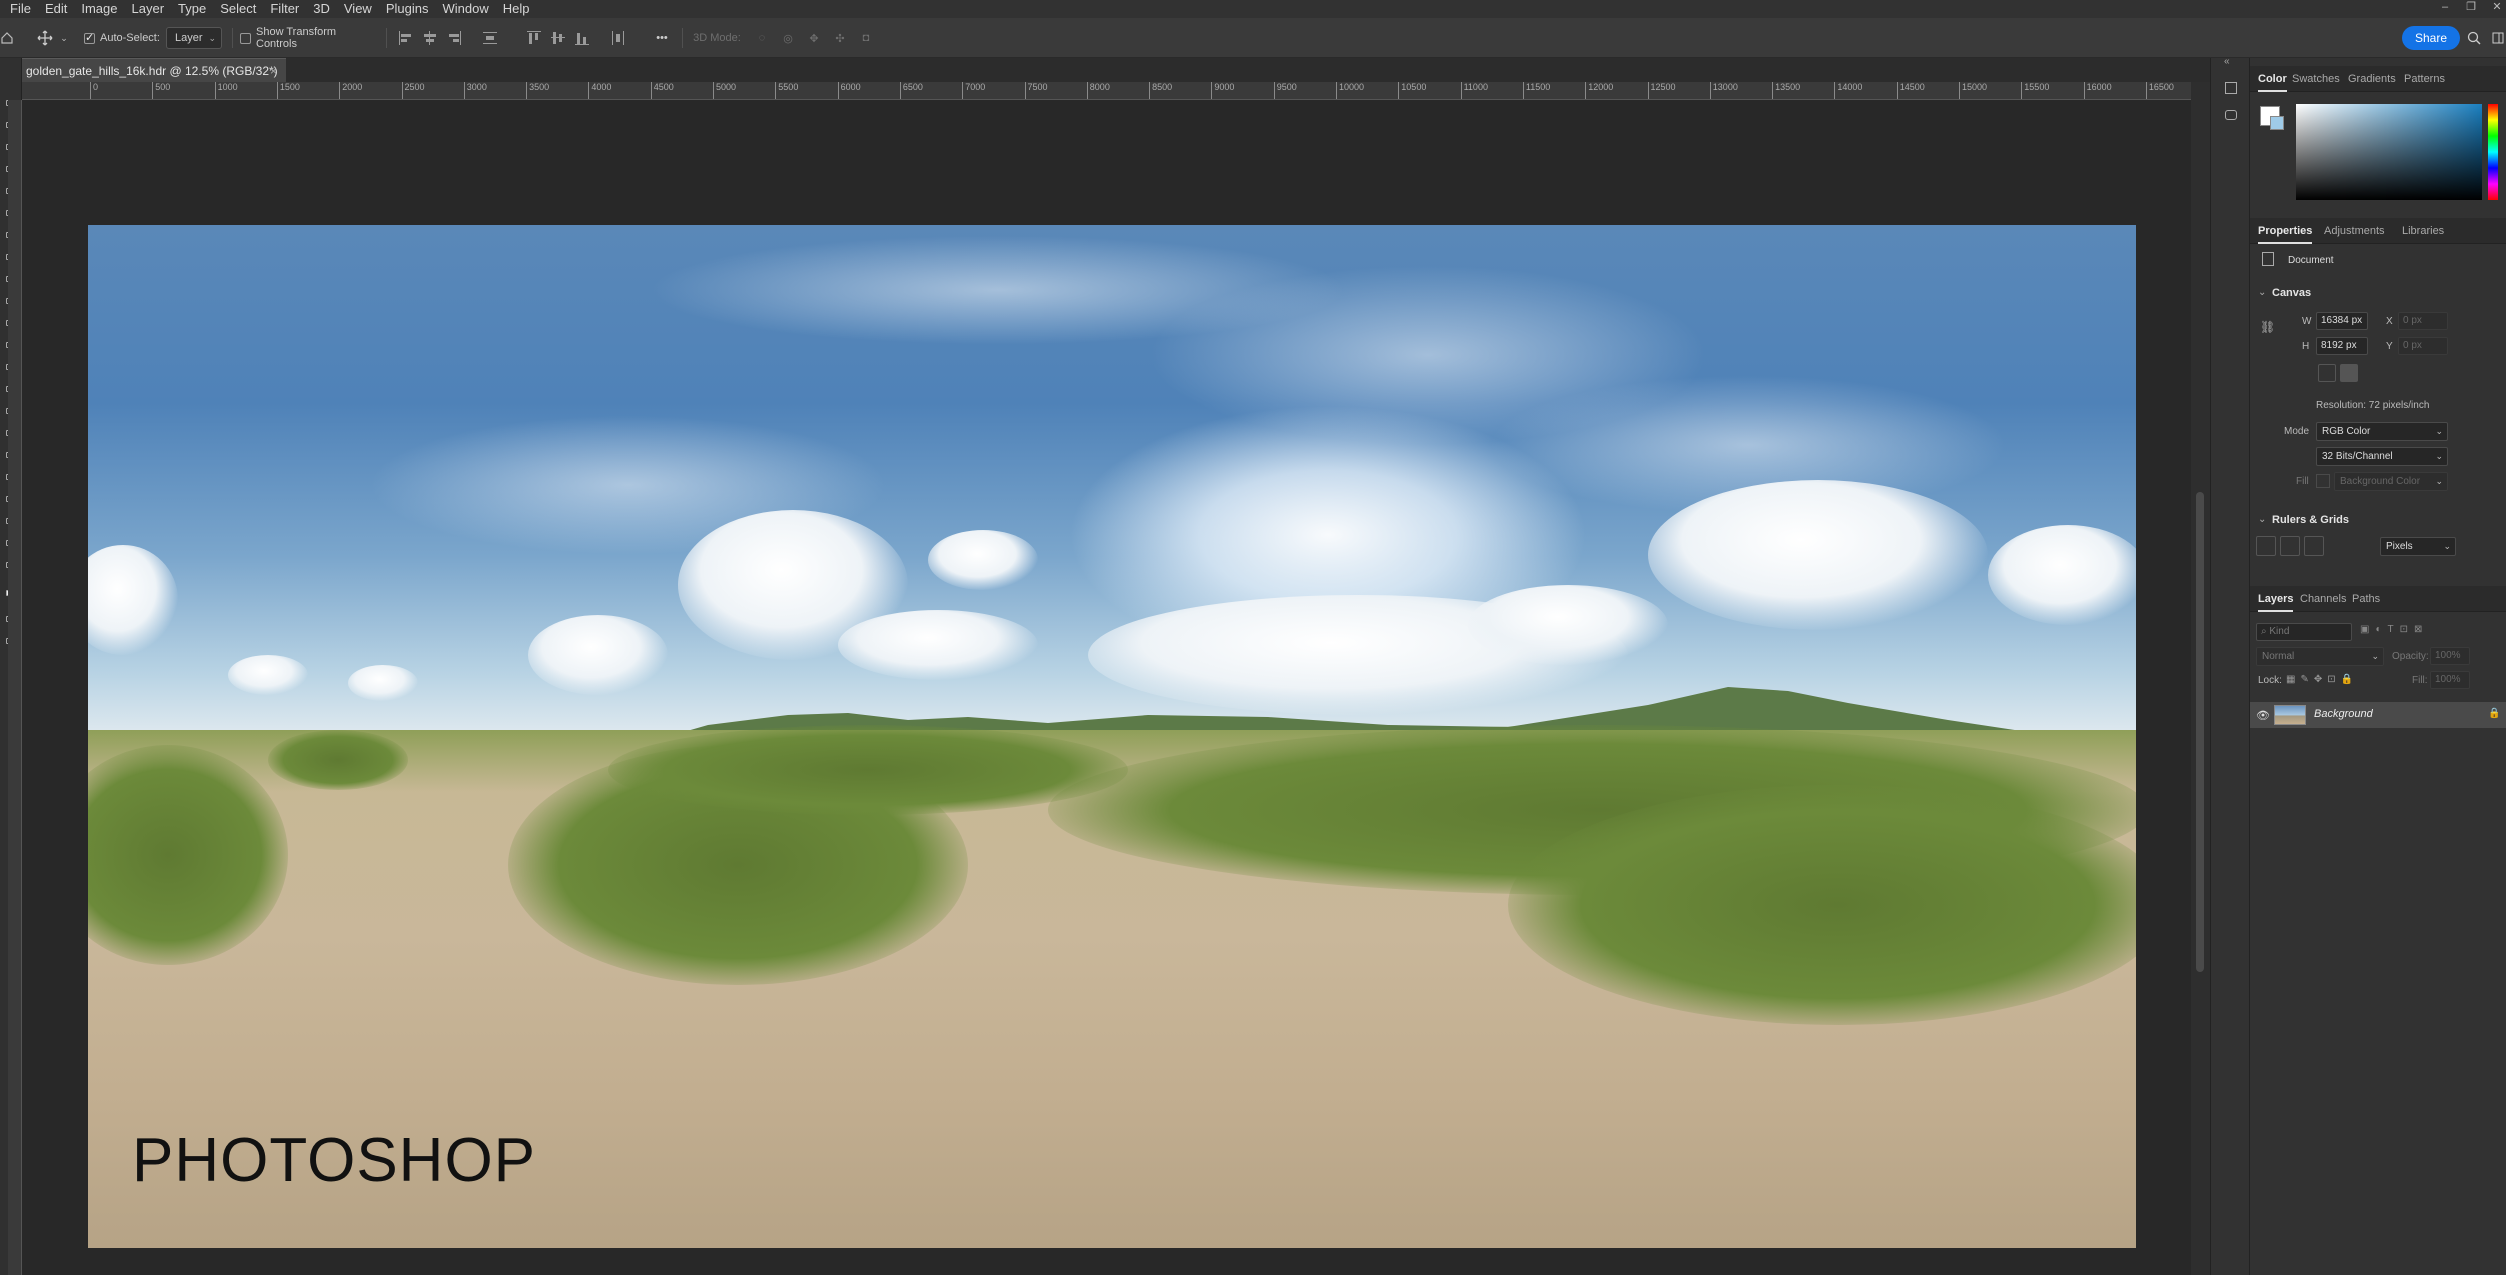 This screenshot has width=2506, height=1275. I want to click on align-bottom-icon, so click(582, 38).